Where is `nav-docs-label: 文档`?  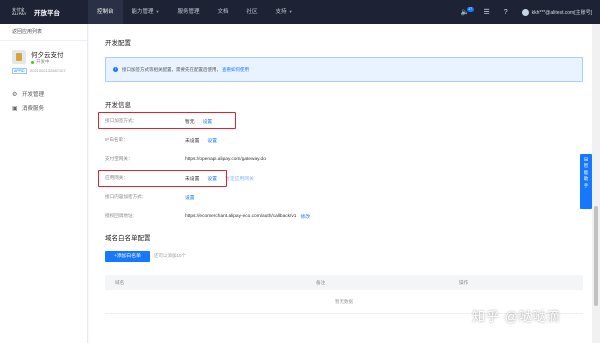 nav-docs-label: 文档 is located at coordinates (223, 12).